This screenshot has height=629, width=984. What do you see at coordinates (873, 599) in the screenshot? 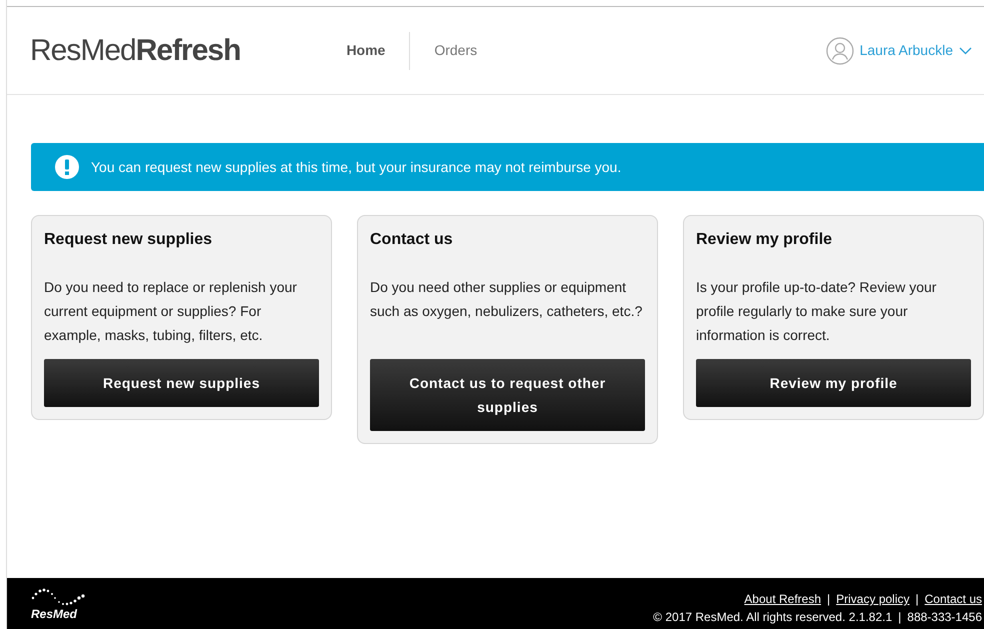
I see `footer-link: Privacy policy` at bounding box center [873, 599].